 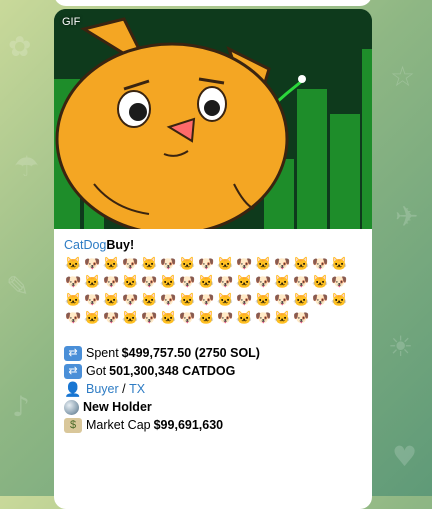 What do you see at coordinates (18, 286) in the screenshot?
I see `doodle-icon: ✎` at bounding box center [18, 286].